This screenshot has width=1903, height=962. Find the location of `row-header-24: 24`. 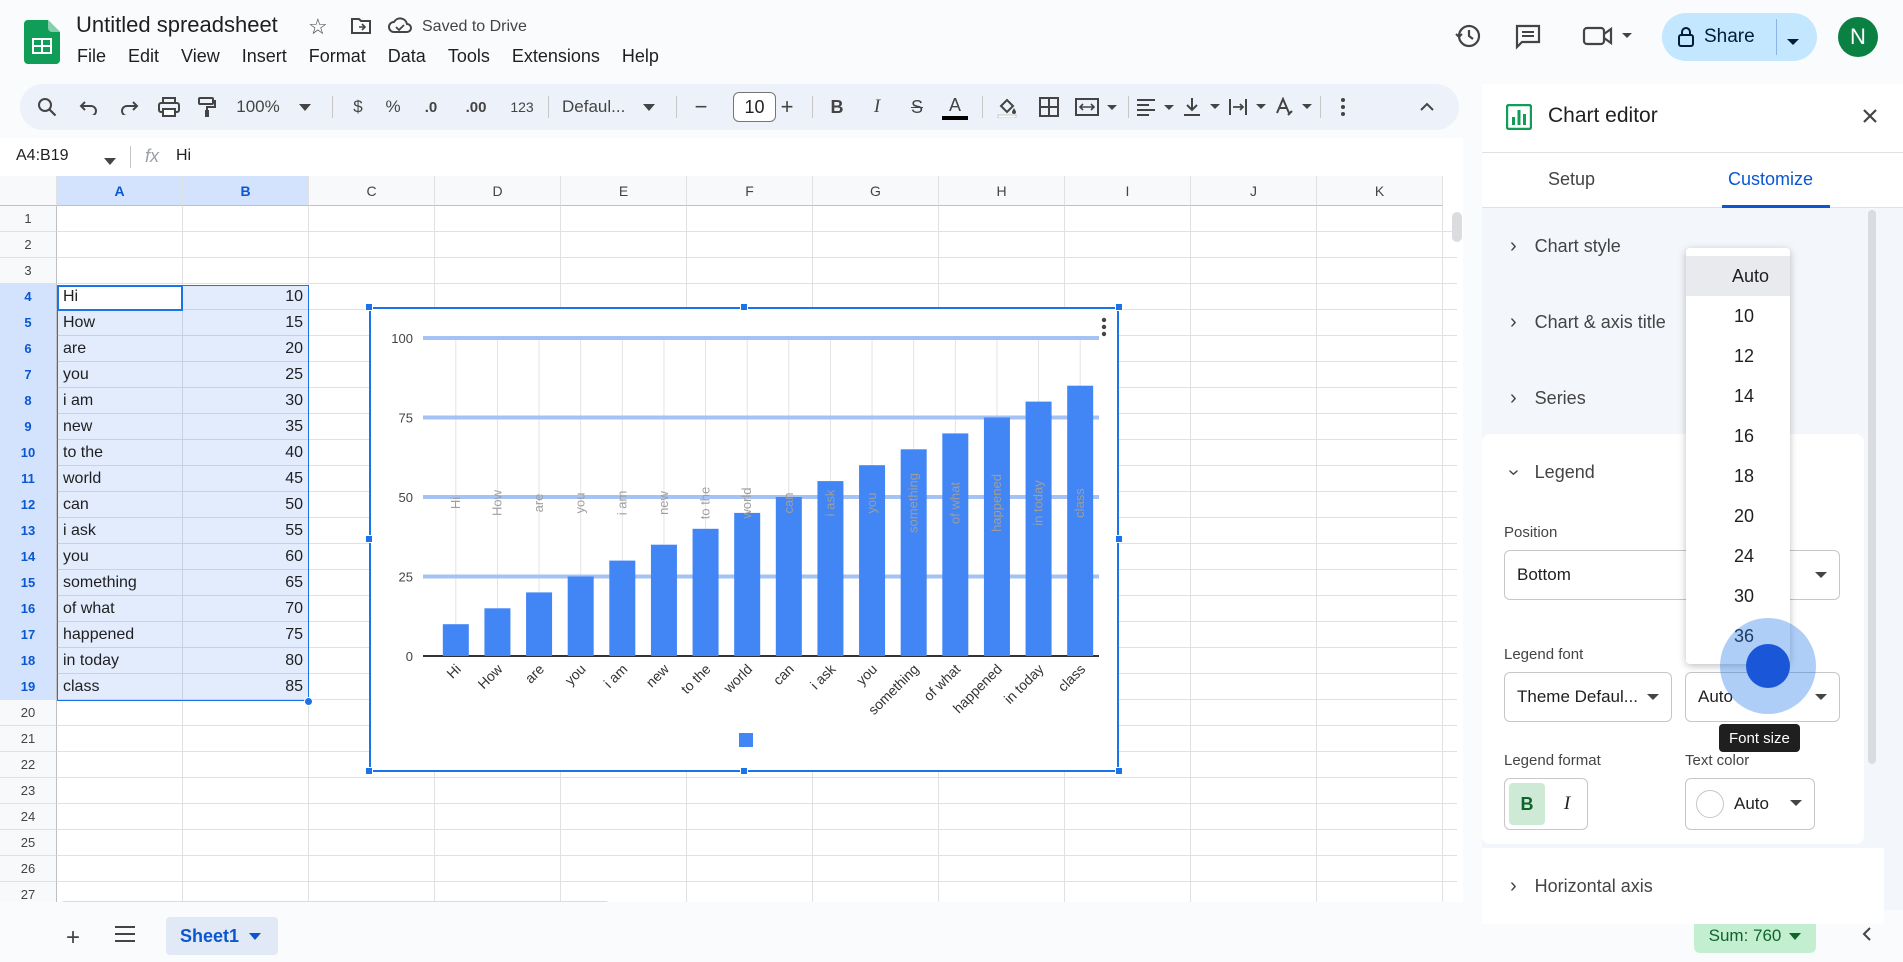

row-header-24: 24 is located at coordinates (28, 817).